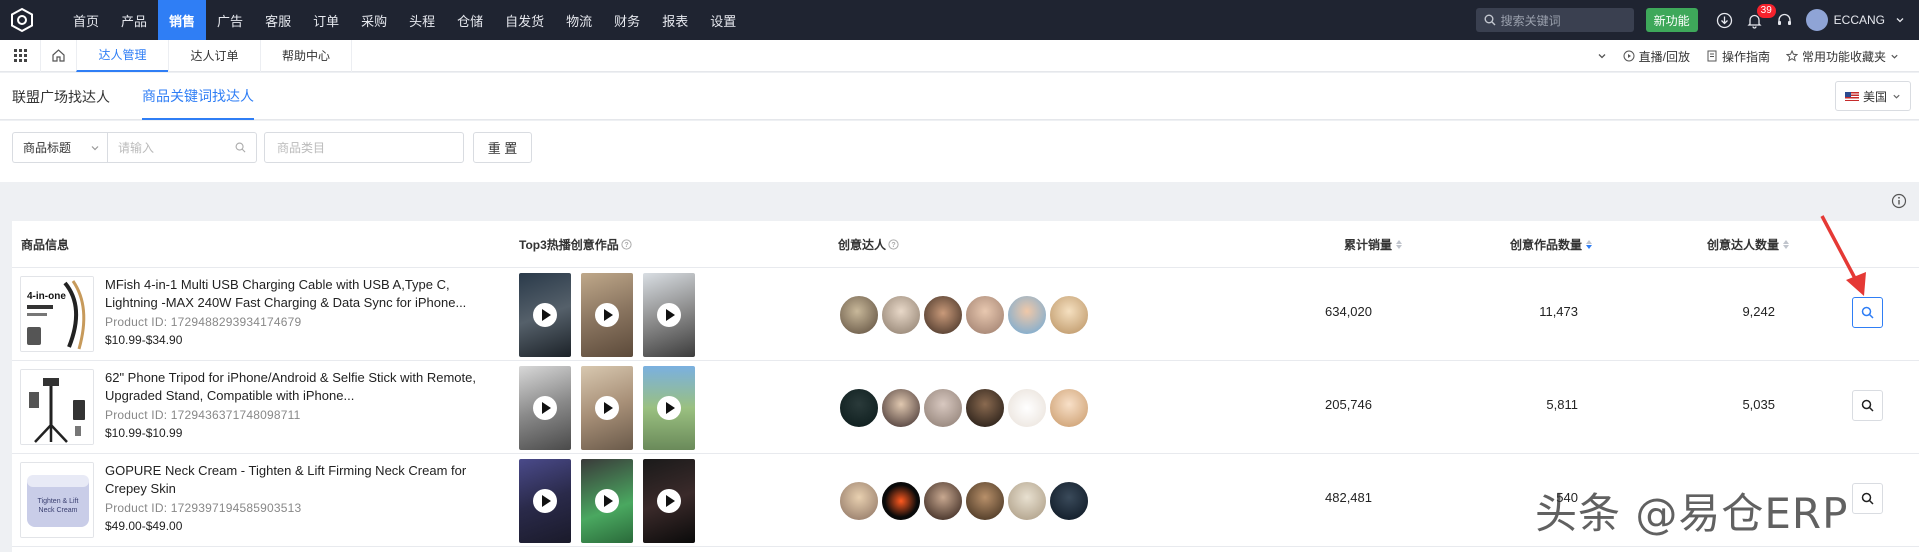 The width and height of the screenshot is (1919, 552). What do you see at coordinates (1725, 20) in the screenshot?
I see `download-icon` at bounding box center [1725, 20].